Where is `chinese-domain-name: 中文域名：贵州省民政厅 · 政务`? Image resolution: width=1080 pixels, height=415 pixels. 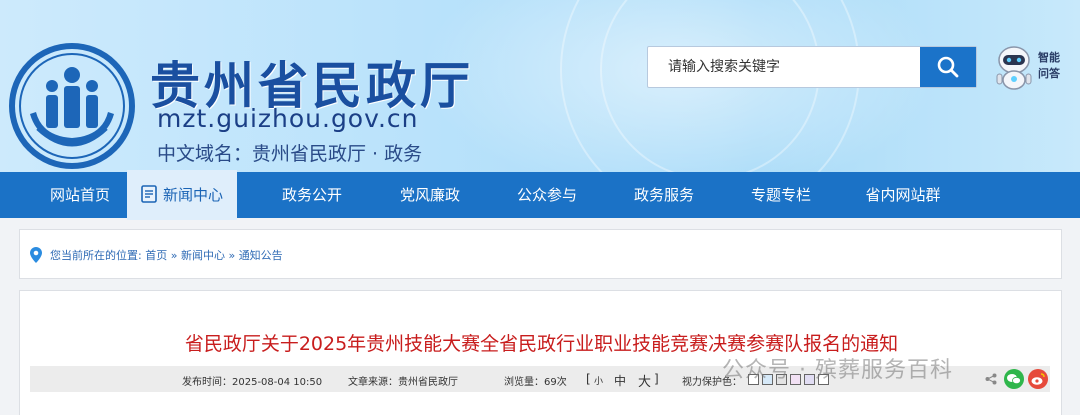
chinese-domain-name: 中文域名：贵州省民政厅 · 政务 is located at coordinates (290, 154).